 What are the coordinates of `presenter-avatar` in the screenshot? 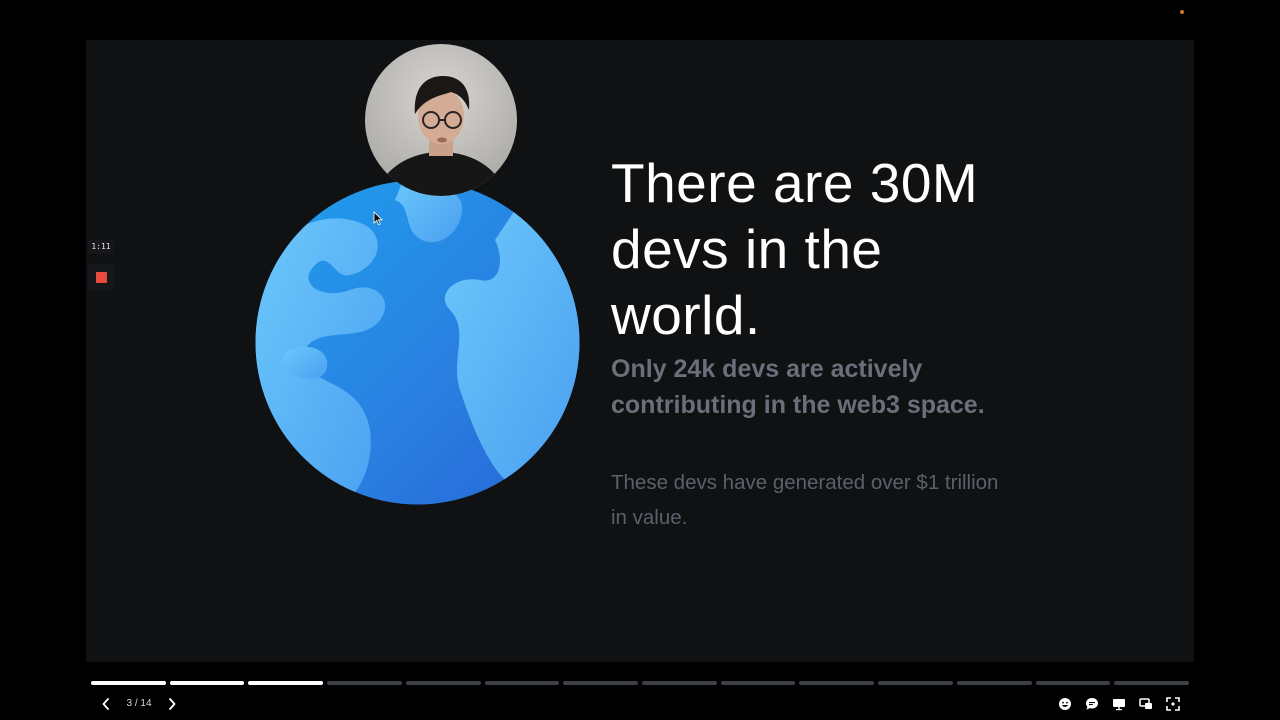 It's located at (441, 120).